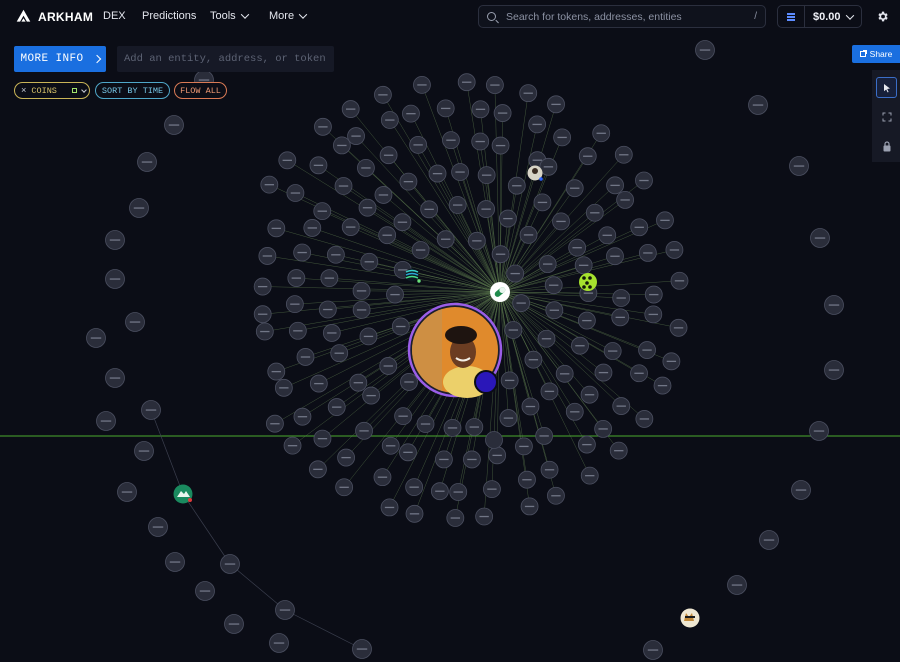  What do you see at coordinates (588, 282) in the screenshot?
I see `green-token-icon` at bounding box center [588, 282].